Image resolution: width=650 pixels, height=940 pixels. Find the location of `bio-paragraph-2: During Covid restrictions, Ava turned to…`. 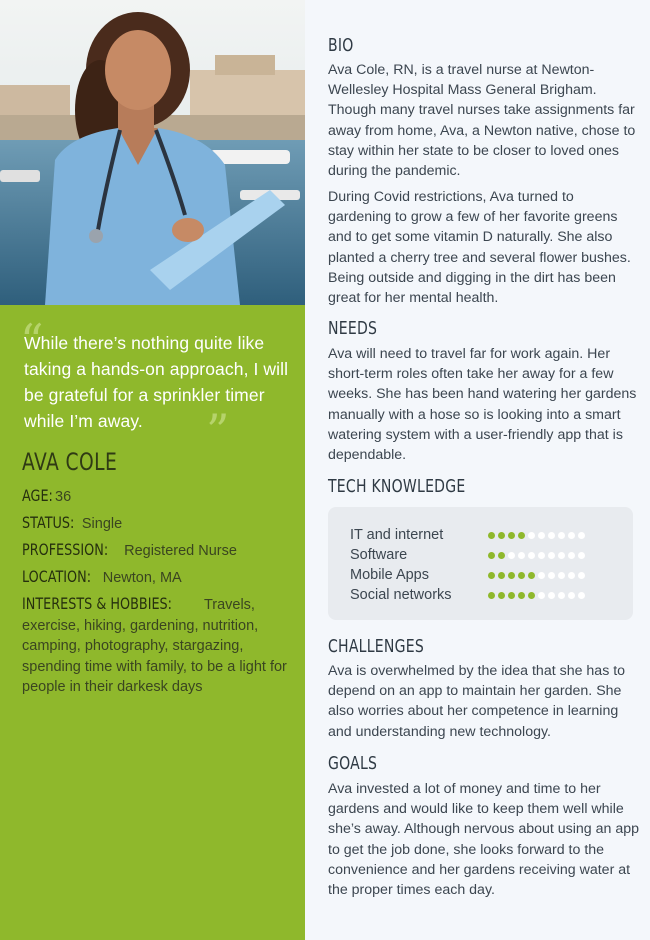

bio-paragraph-2: During Covid restrictions, Ava turned to… is located at coordinates (479, 248).